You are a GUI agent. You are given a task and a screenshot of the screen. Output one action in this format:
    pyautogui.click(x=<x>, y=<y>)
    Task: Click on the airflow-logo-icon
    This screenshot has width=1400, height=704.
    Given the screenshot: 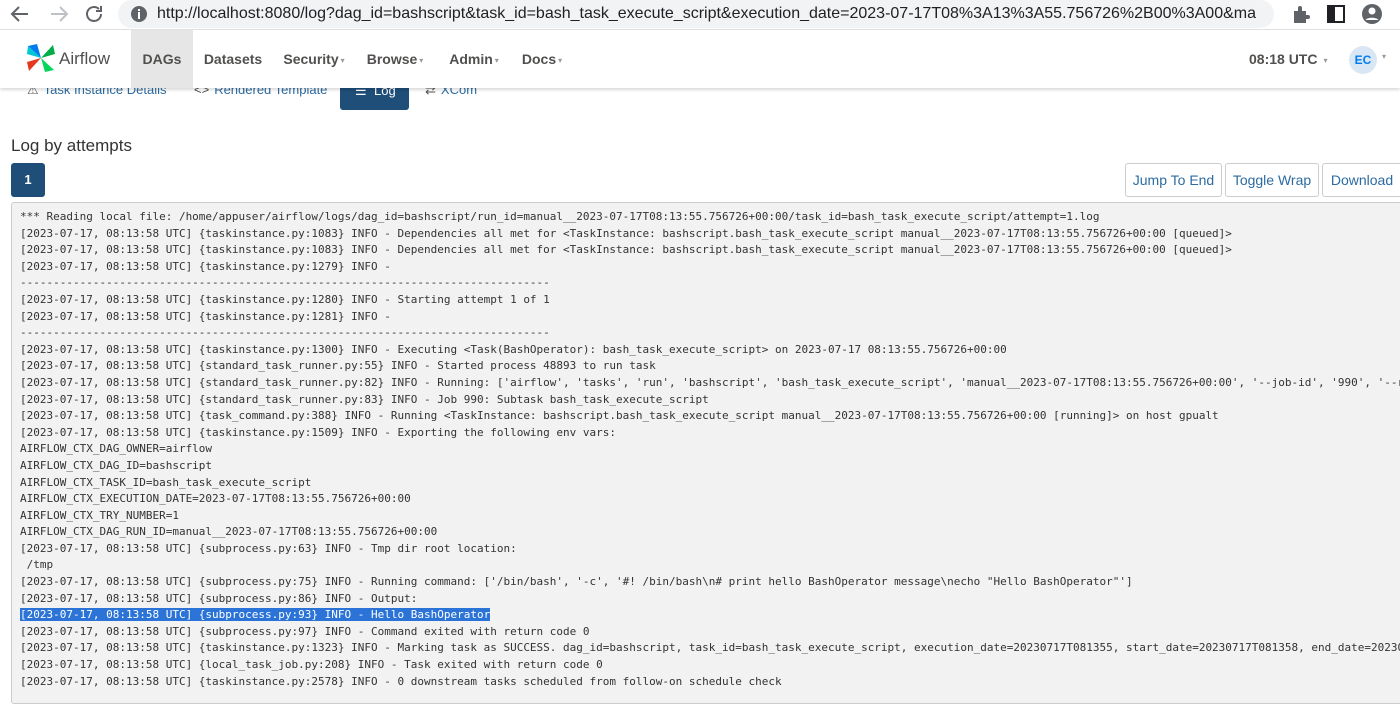 What is the action you would take?
    pyautogui.click(x=41, y=58)
    